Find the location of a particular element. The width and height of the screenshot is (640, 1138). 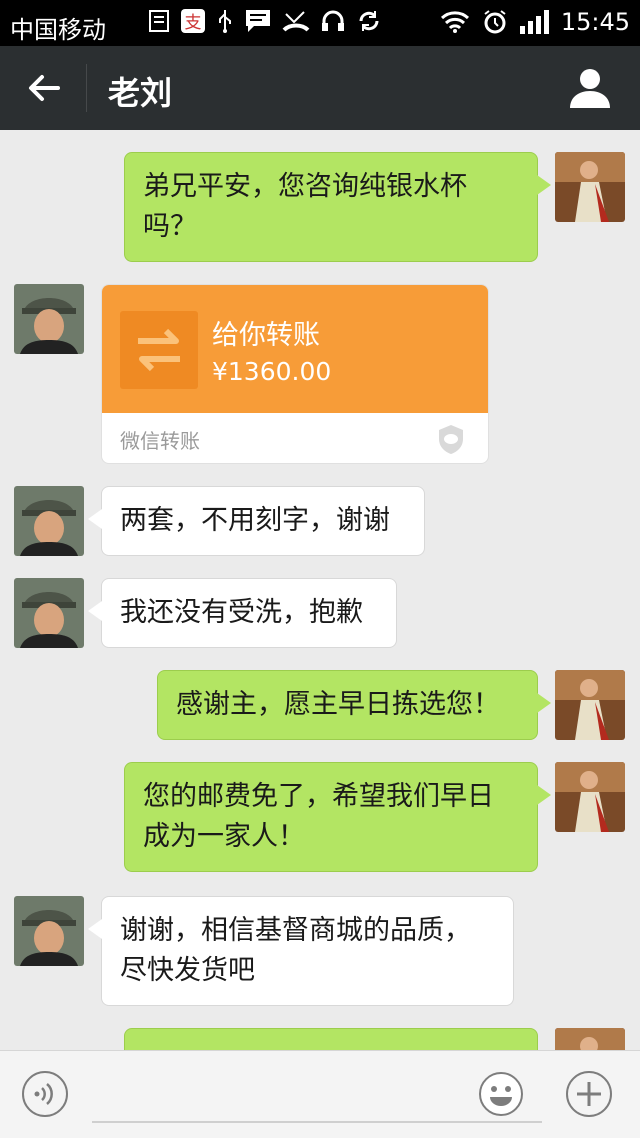

system-icons: 15:45 is located at coordinates (535, 22).